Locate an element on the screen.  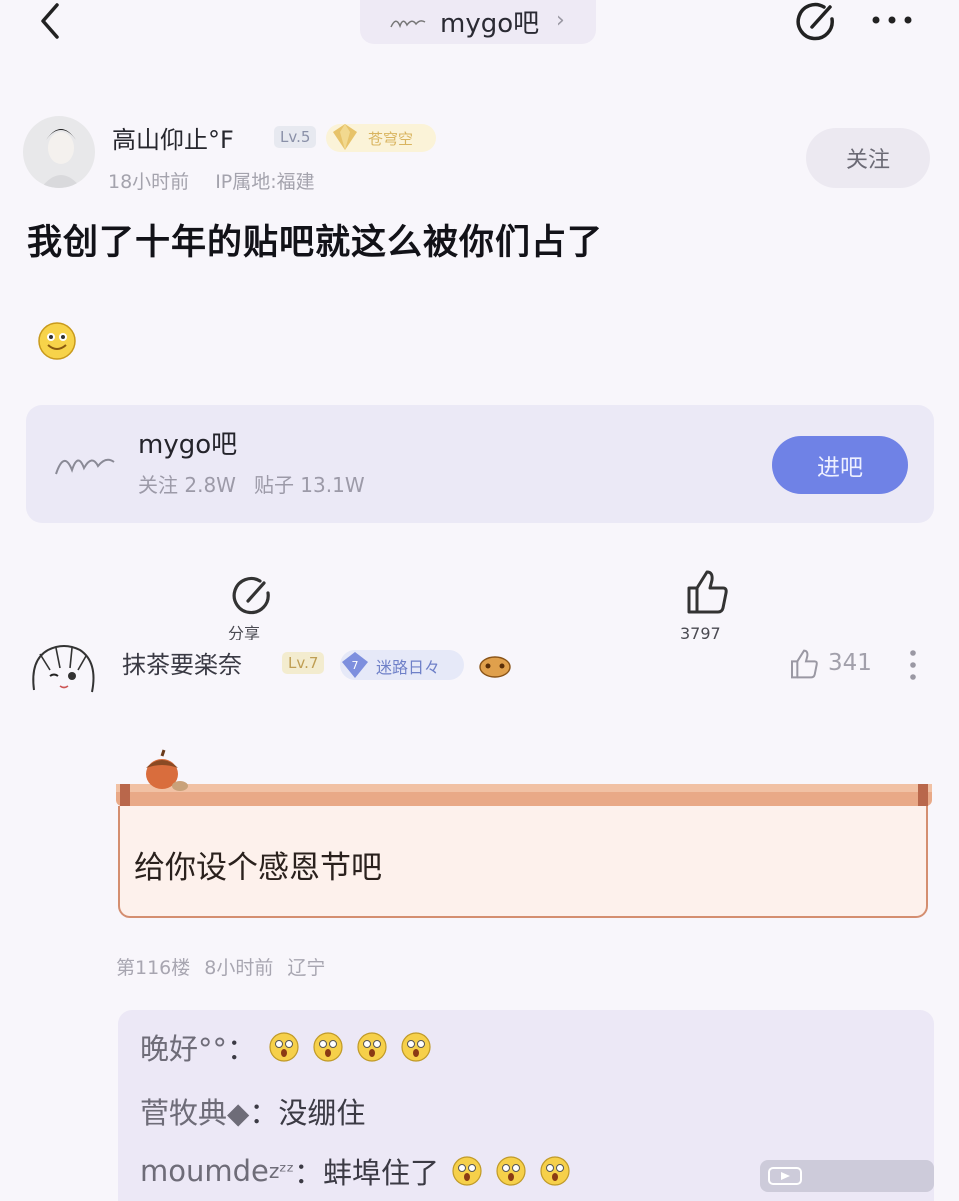
sleep-zzz-icon: zᶻᶻ is located at coordinates (281, 1171).